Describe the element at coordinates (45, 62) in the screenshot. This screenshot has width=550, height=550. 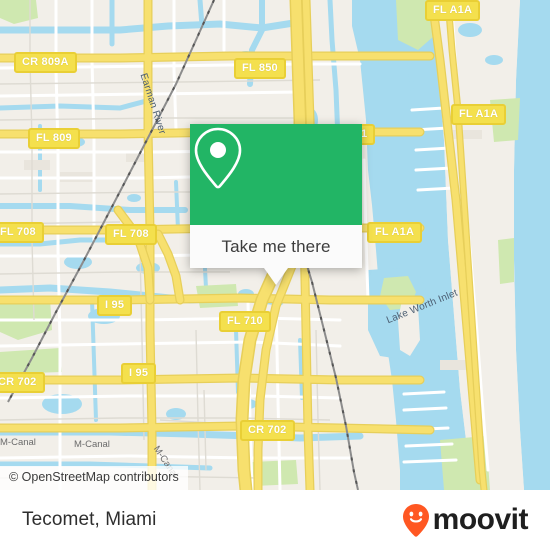
I see `road-shield: CR 809A` at that location.